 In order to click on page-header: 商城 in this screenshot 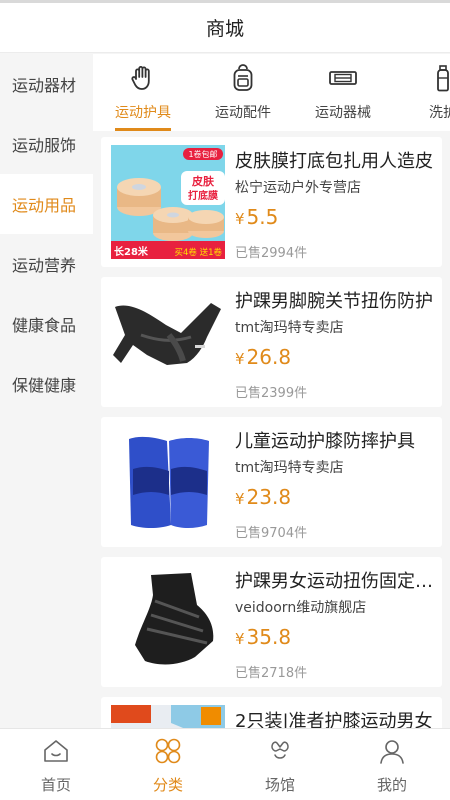, I will do `click(225, 28)`.